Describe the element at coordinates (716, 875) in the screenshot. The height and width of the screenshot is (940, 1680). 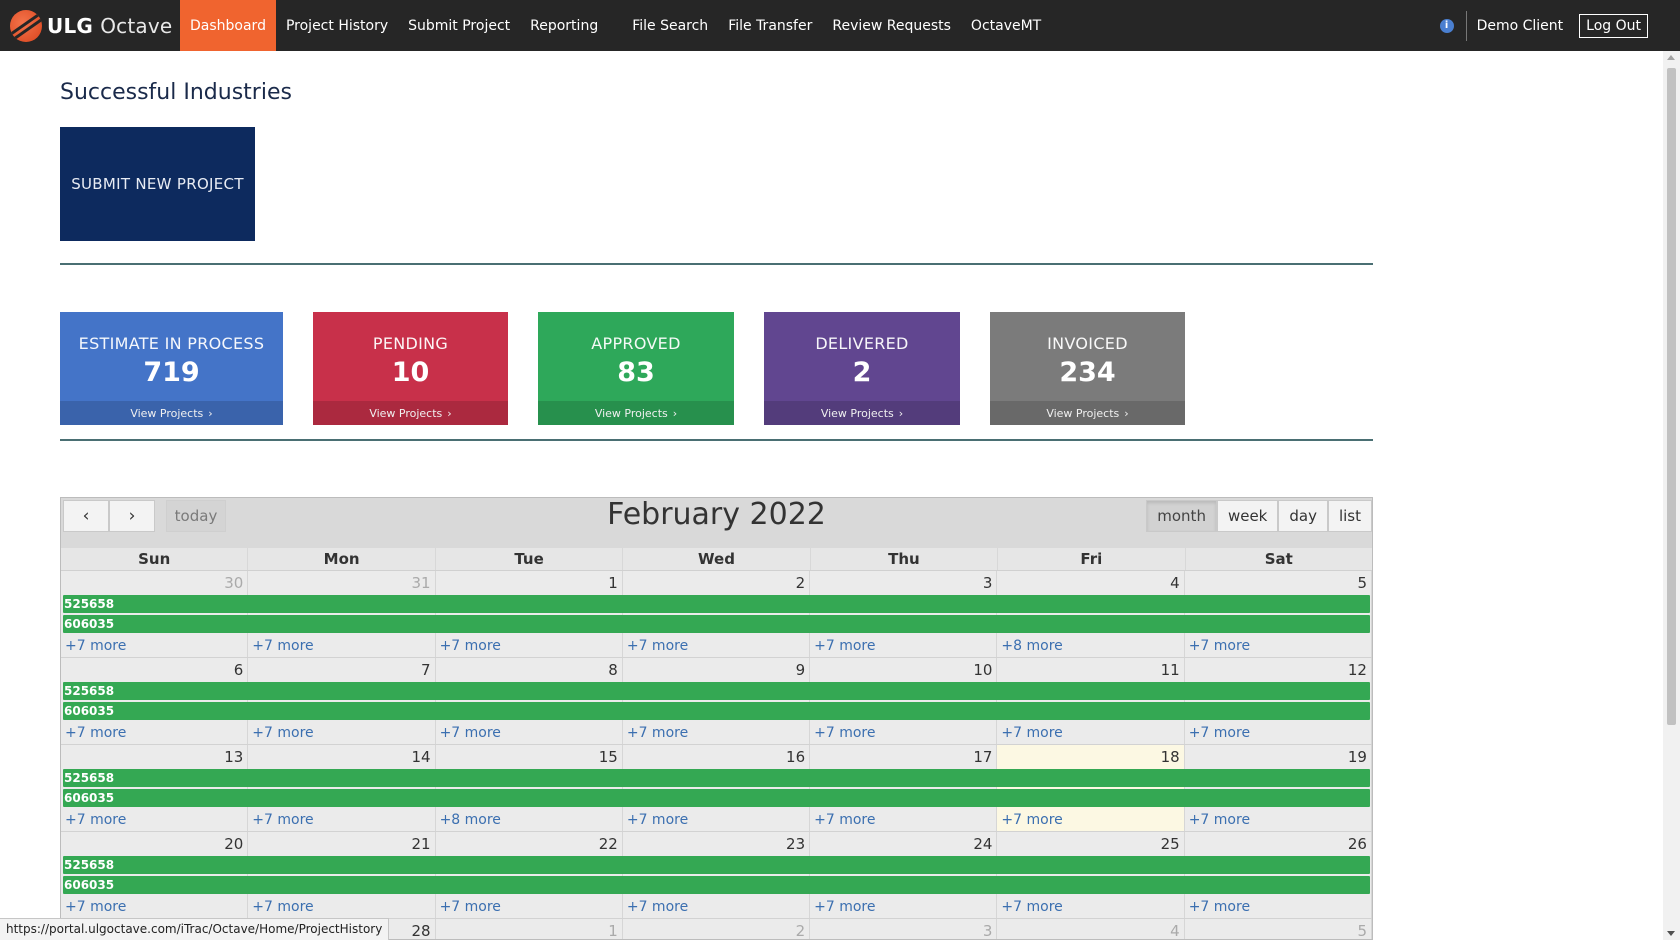
I see `day-cell: 23 +7 more` at that location.